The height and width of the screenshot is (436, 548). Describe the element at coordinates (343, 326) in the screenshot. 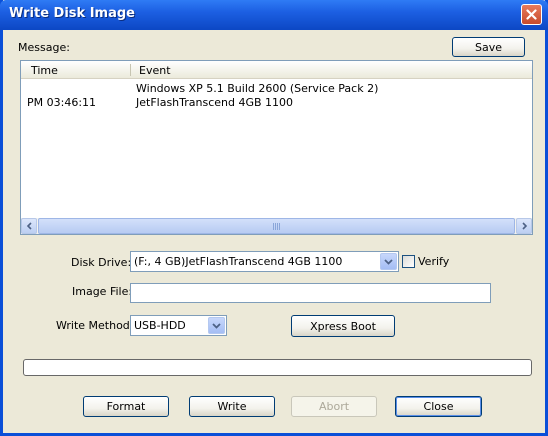

I see `xpress-boot-button: Xpress Boot` at that location.